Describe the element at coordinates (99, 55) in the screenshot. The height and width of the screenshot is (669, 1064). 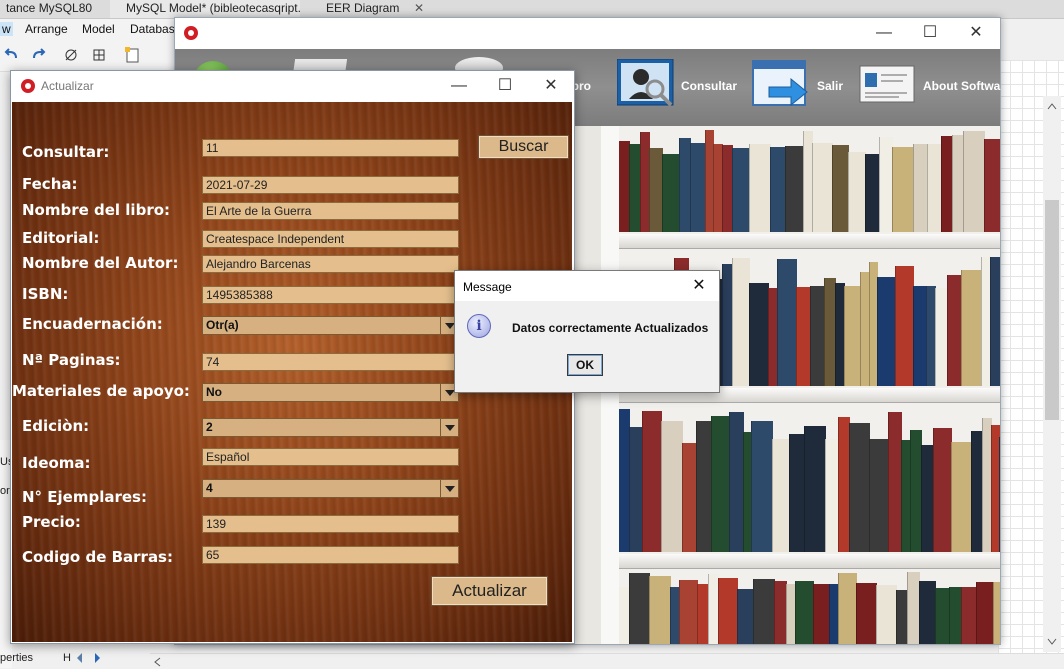
I see `grid-icon` at that location.